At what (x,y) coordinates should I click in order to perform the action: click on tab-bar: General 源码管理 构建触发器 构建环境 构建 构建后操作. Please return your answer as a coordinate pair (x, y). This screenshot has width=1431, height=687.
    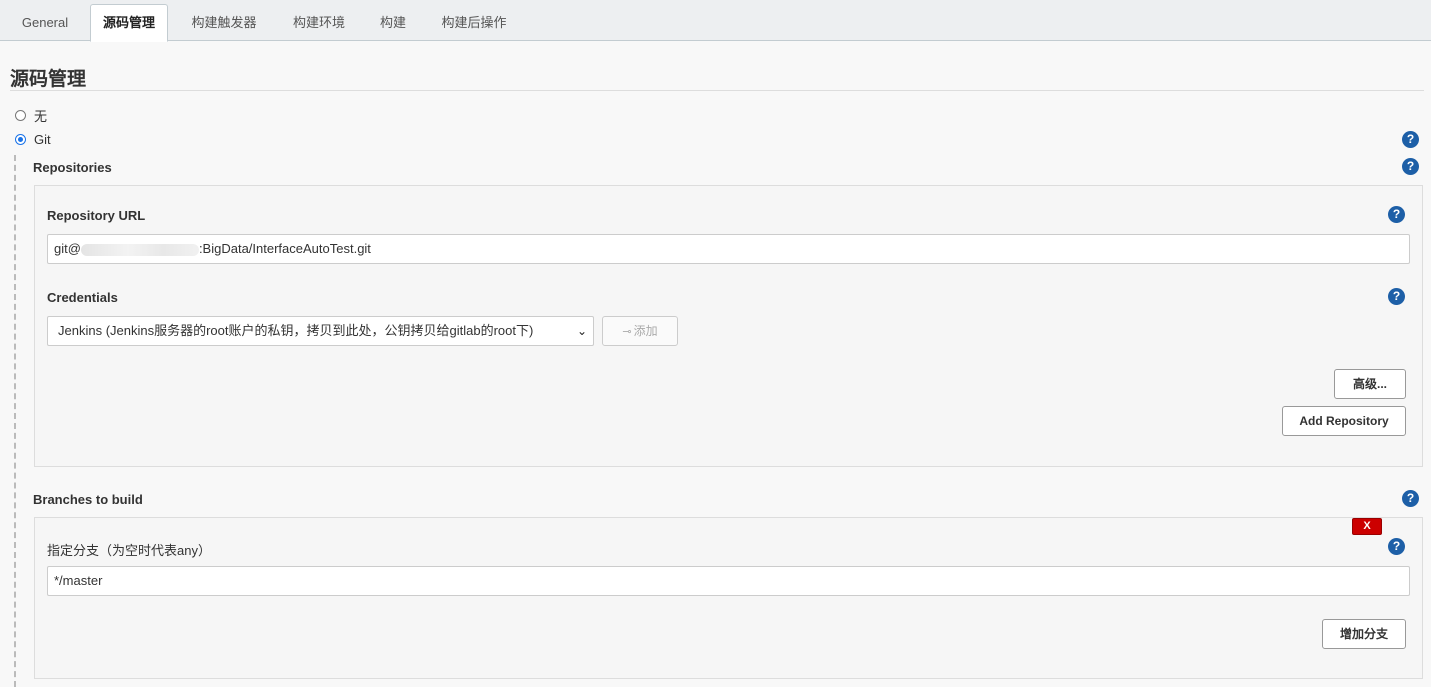
    Looking at the image, I should click on (715, 21).